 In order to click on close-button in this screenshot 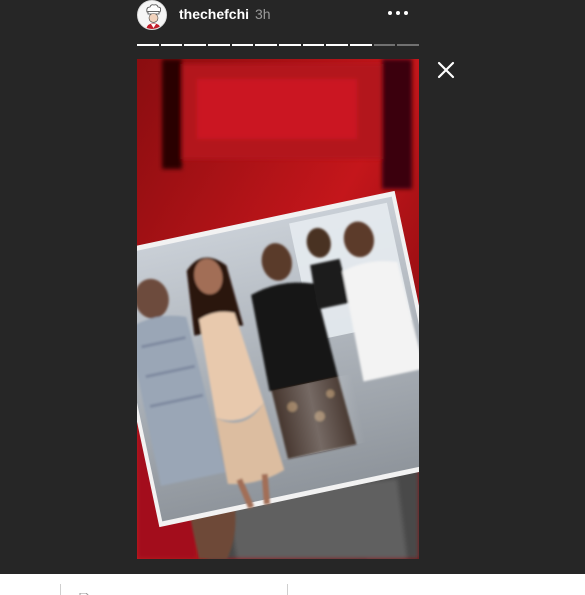, I will do `click(446, 70)`.